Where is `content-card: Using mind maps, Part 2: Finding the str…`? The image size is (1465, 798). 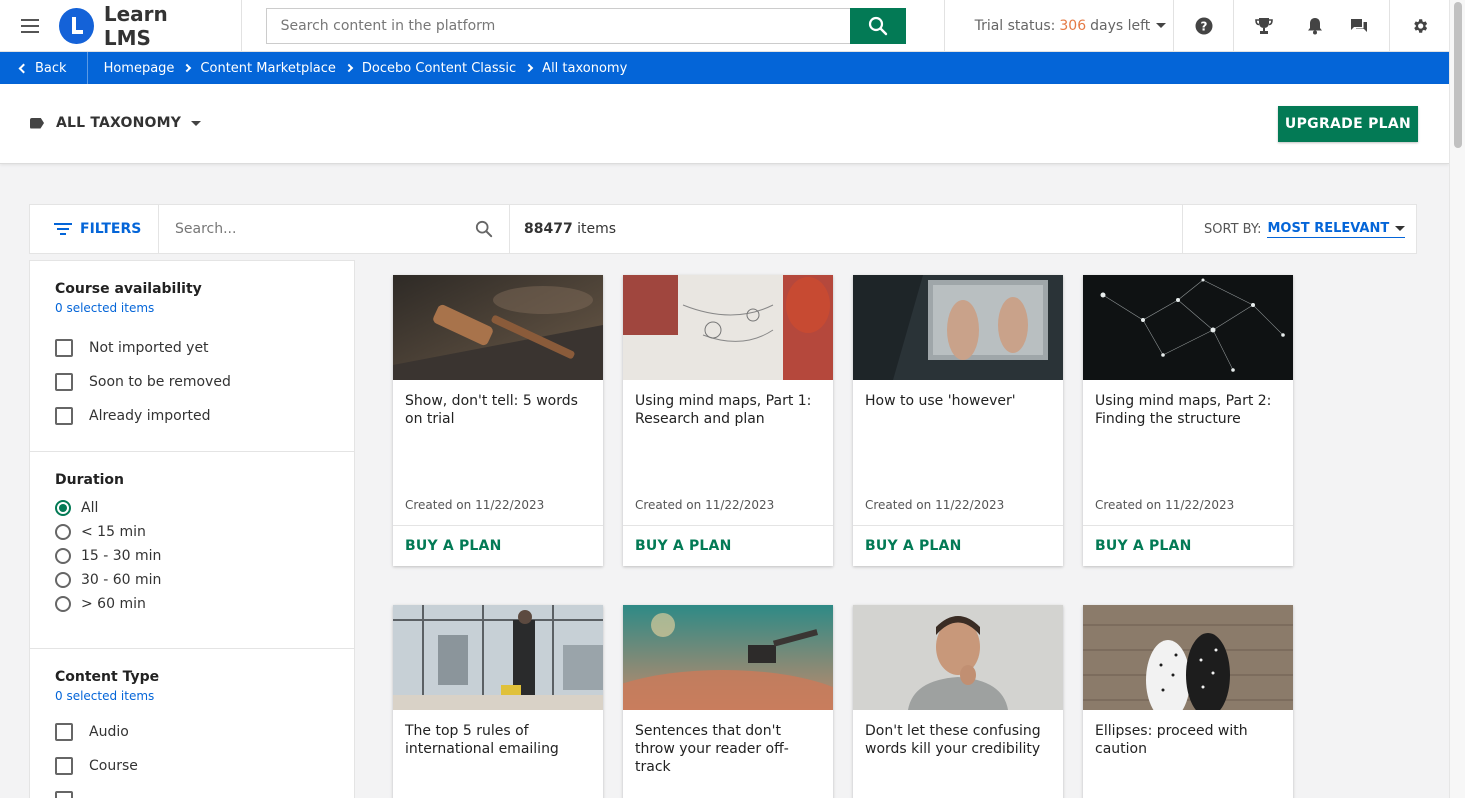 content-card: Using mind maps, Part 2: Finding the str… is located at coordinates (1188, 420).